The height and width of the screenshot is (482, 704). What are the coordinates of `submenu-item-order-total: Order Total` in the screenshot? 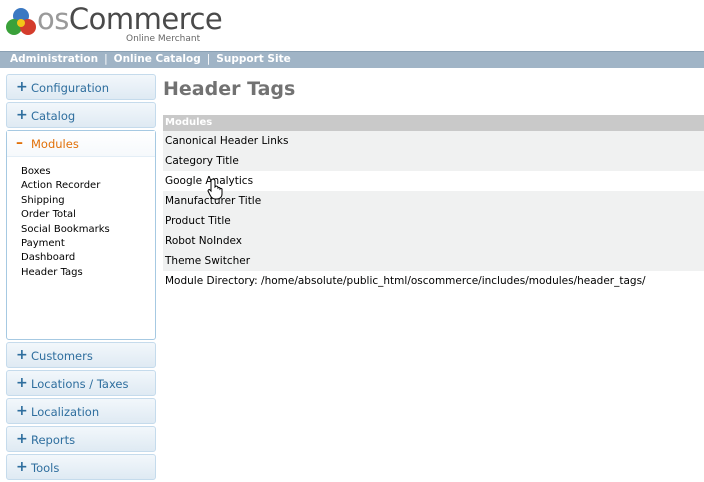 It's located at (88, 215).